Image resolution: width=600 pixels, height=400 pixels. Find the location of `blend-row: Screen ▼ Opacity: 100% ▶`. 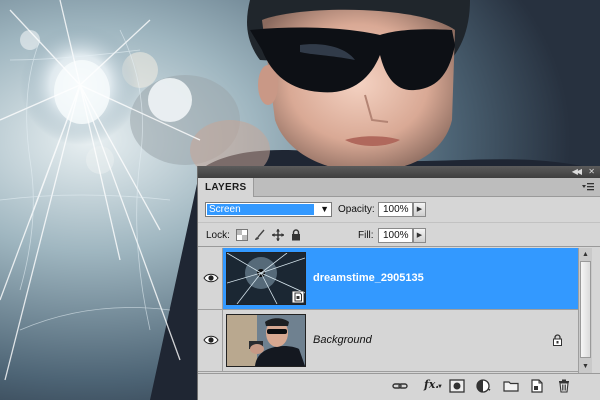

blend-row: Screen ▼ Opacity: 100% ▶ is located at coordinates (399, 210).